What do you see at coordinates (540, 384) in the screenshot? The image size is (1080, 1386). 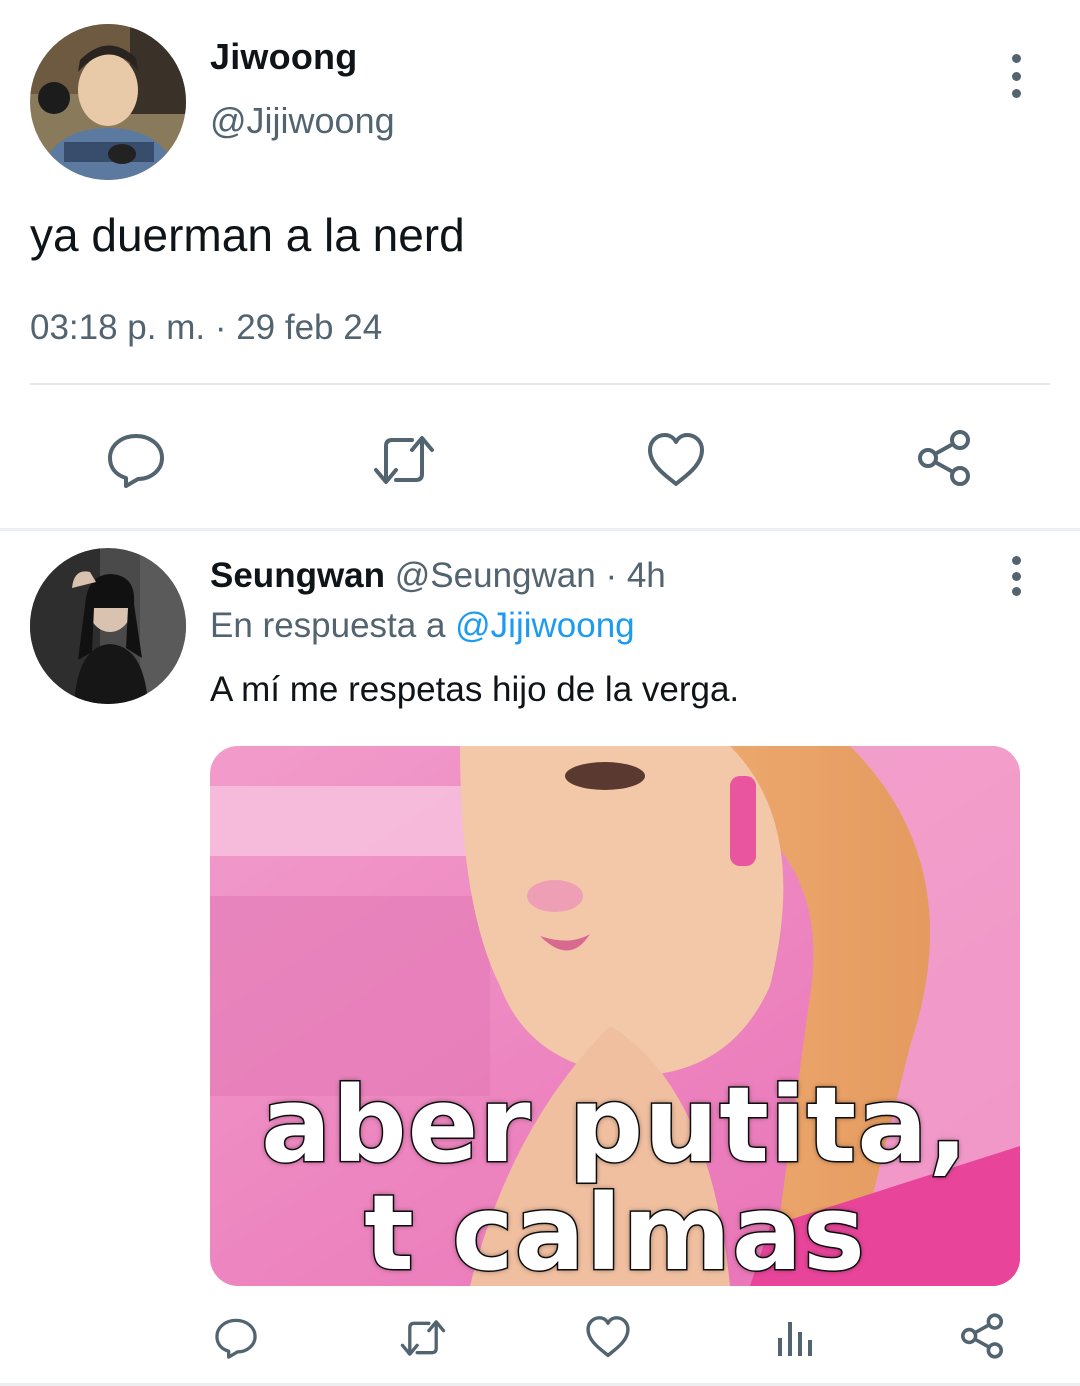 I see `divider` at bounding box center [540, 384].